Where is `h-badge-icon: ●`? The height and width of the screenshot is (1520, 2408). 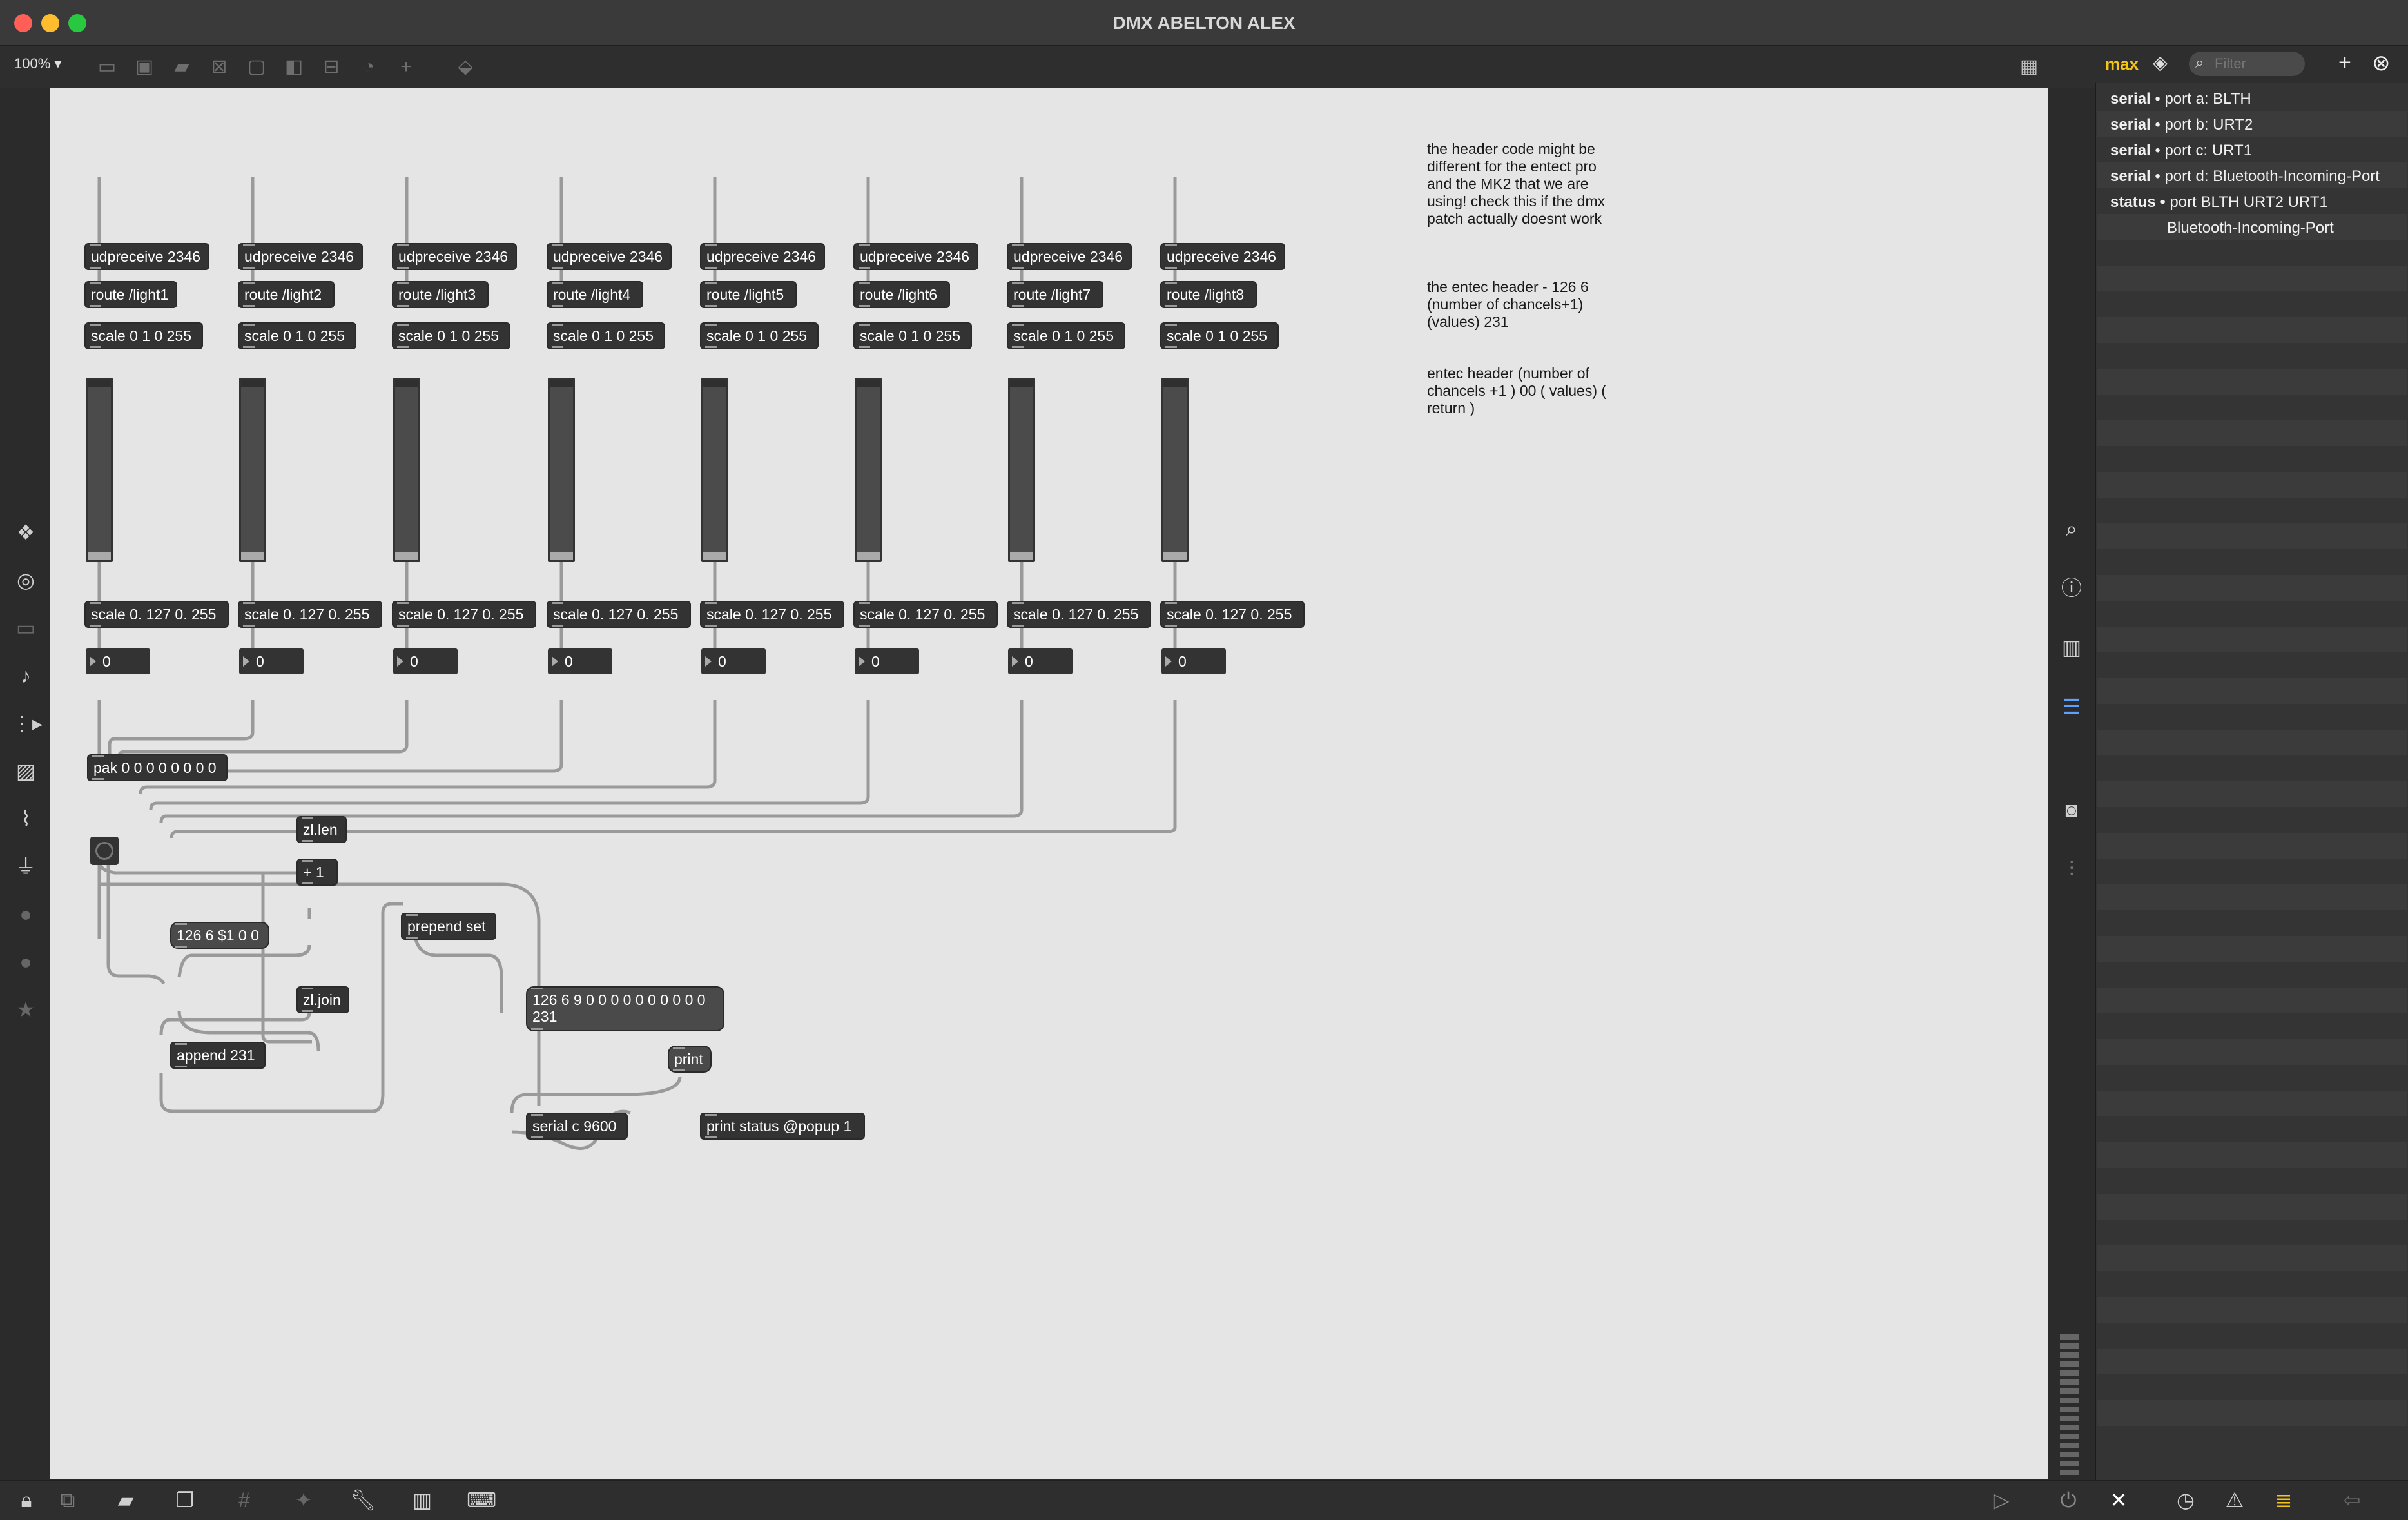
h-badge-icon: ● is located at coordinates (26, 962).